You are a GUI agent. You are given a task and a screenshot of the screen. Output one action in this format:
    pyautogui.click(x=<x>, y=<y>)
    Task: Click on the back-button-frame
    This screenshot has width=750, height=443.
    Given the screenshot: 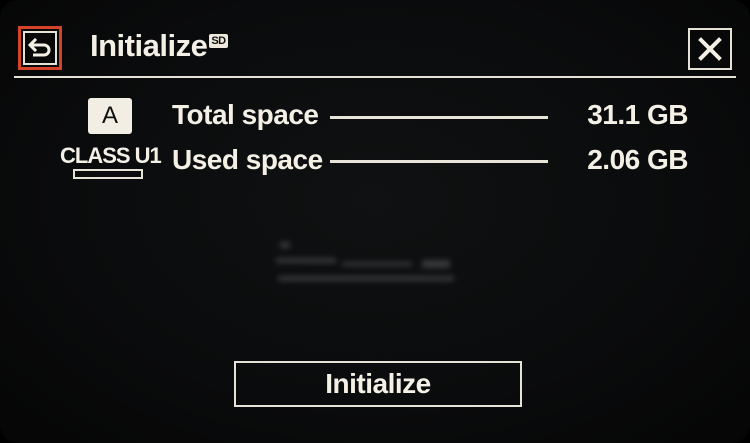 What is the action you would take?
    pyautogui.click(x=40, y=48)
    